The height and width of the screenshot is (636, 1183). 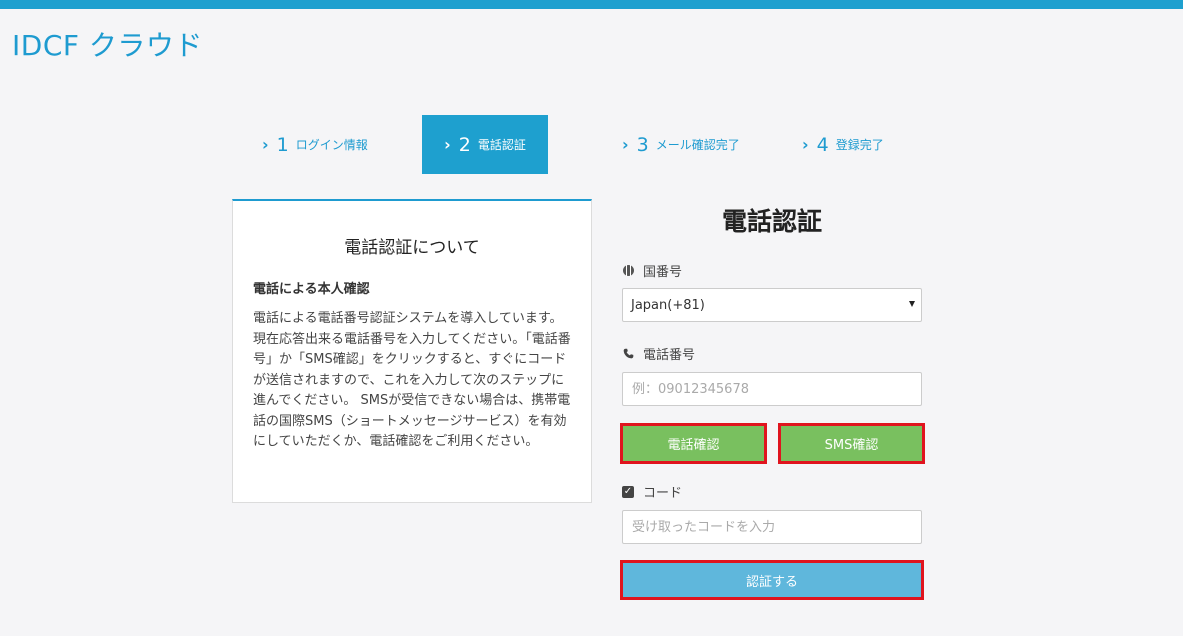 What do you see at coordinates (642, 144) in the screenshot?
I see `step-number: 3` at bounding box center [642, 144].